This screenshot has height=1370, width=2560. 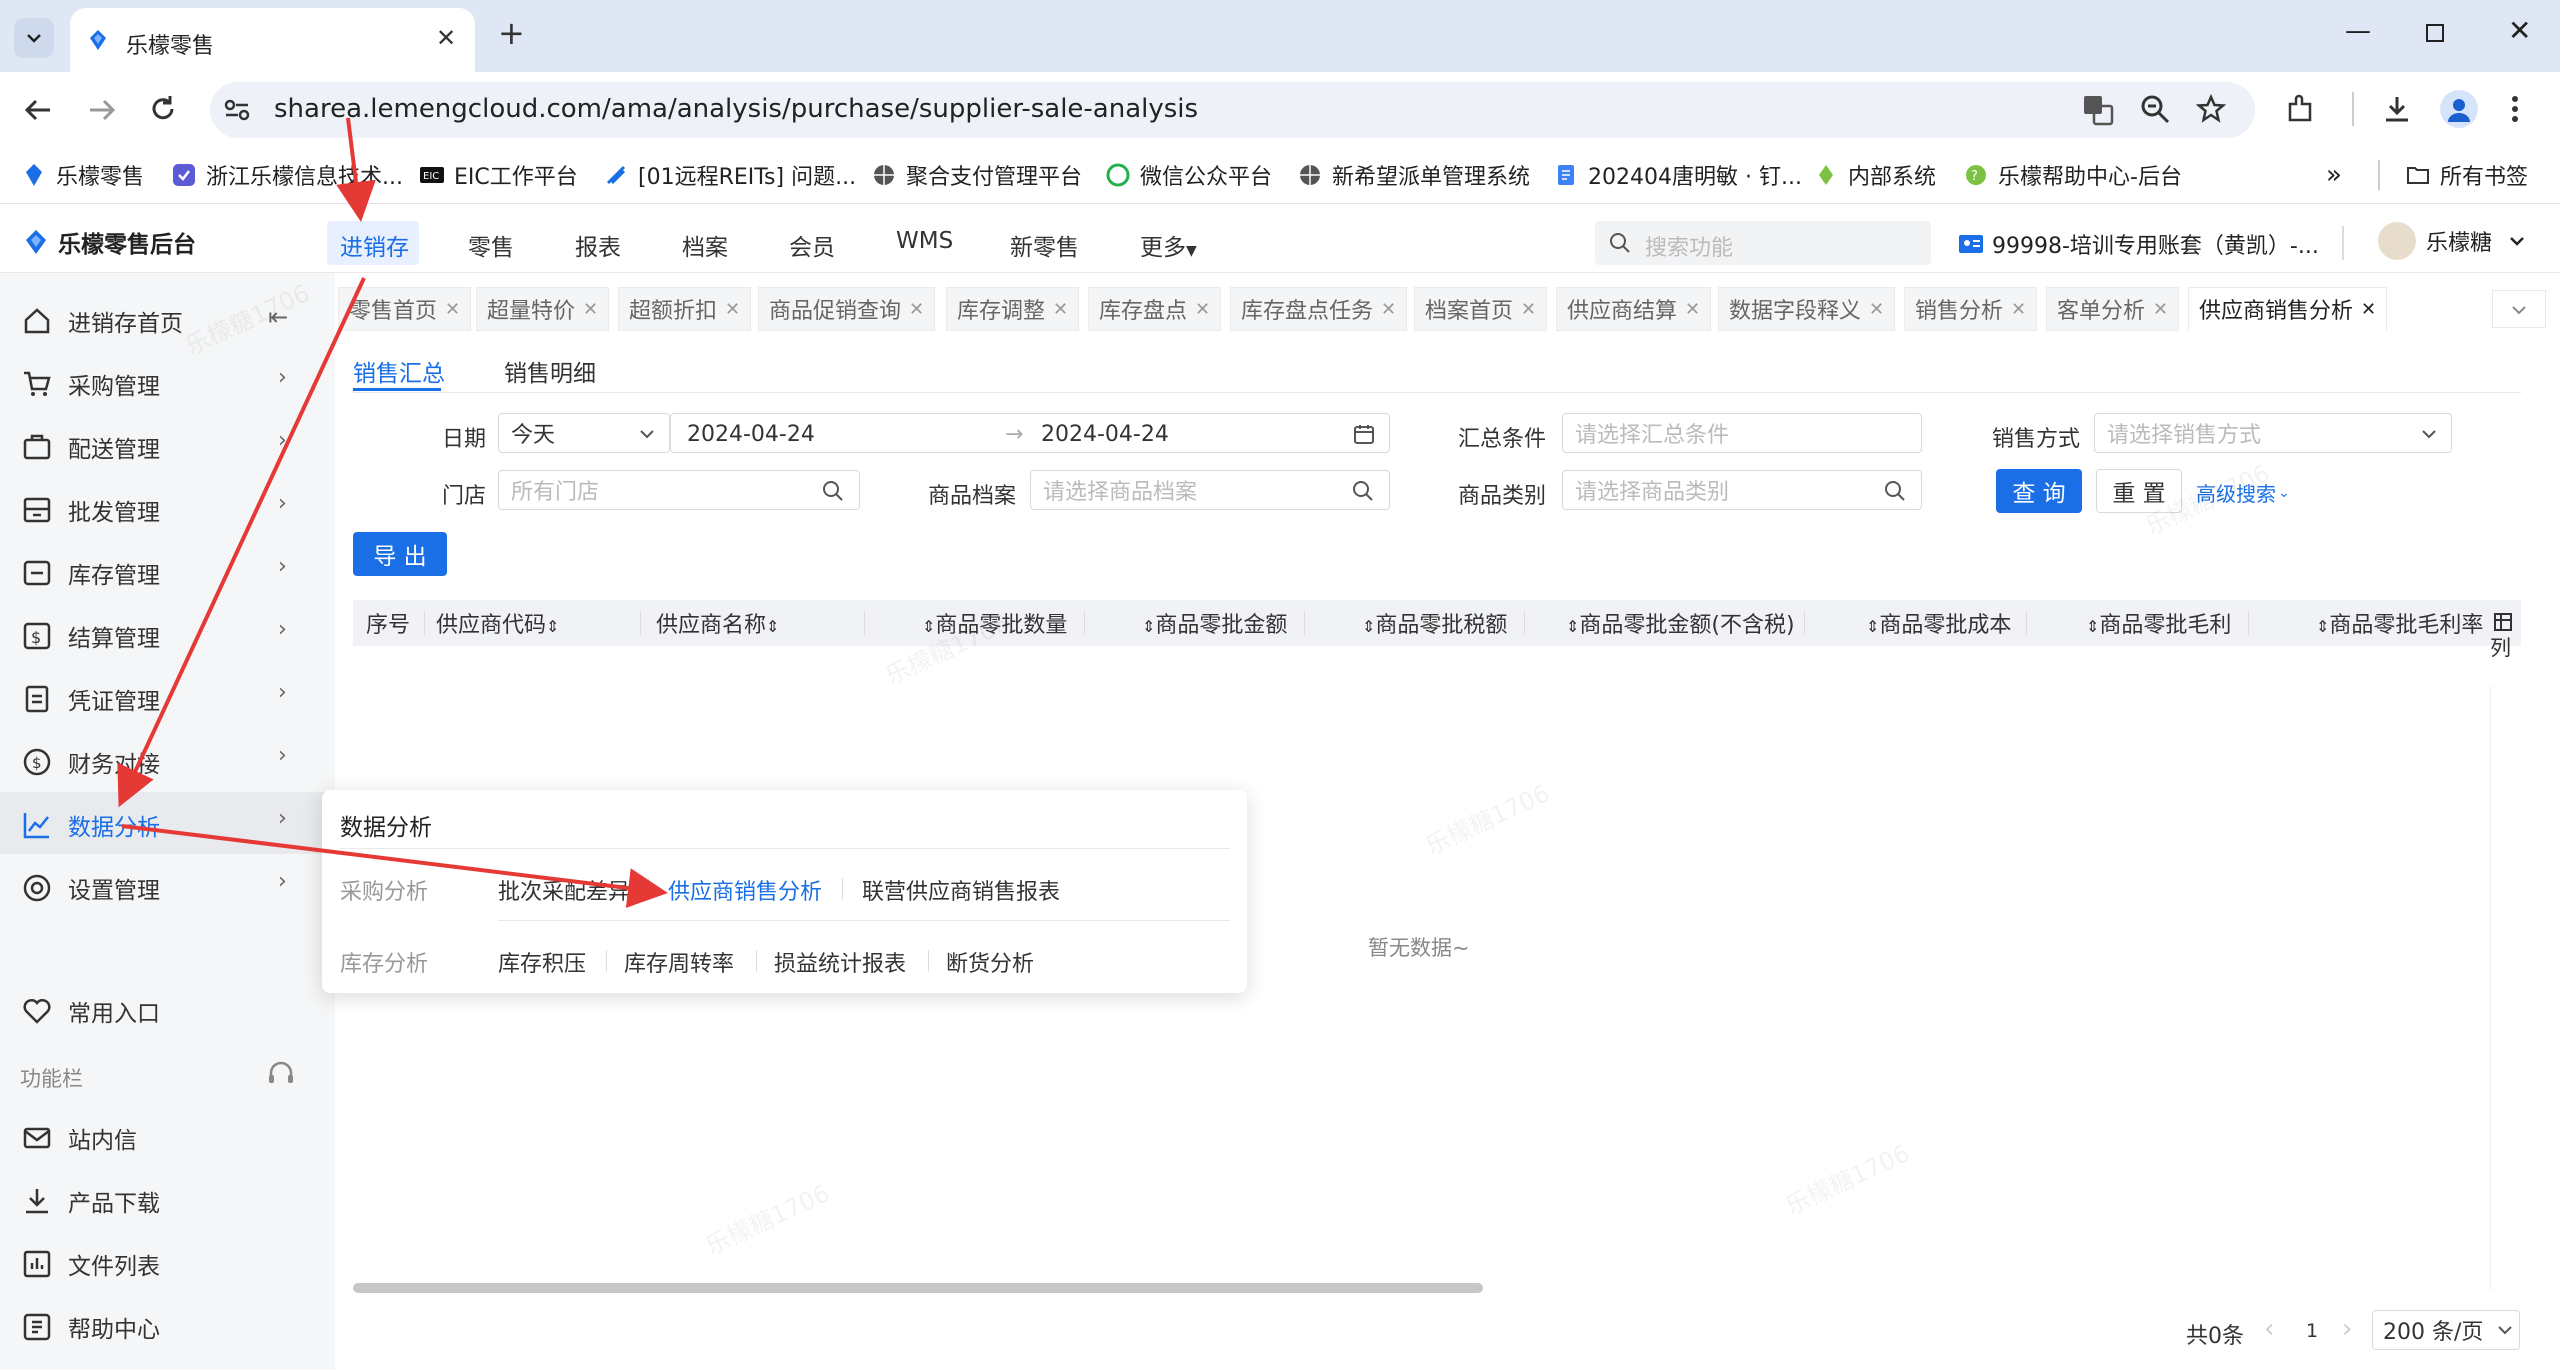 I want to click on back-icon, so click(x=38, y=110).